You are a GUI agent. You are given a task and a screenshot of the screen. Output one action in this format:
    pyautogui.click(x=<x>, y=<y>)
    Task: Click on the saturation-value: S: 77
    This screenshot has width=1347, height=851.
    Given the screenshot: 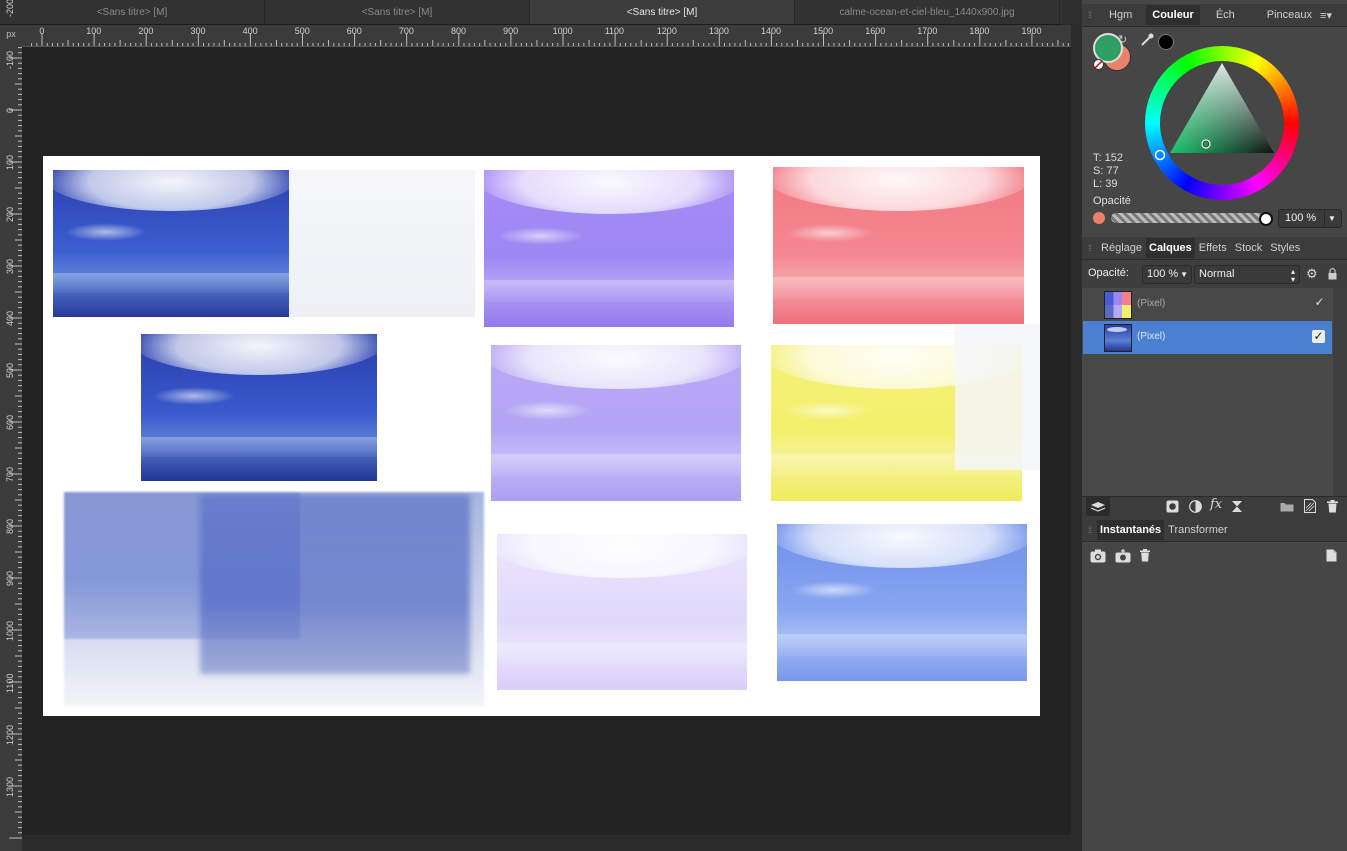 What is the action you would take?
    pyautogui.click(x=1106, y=171)
    